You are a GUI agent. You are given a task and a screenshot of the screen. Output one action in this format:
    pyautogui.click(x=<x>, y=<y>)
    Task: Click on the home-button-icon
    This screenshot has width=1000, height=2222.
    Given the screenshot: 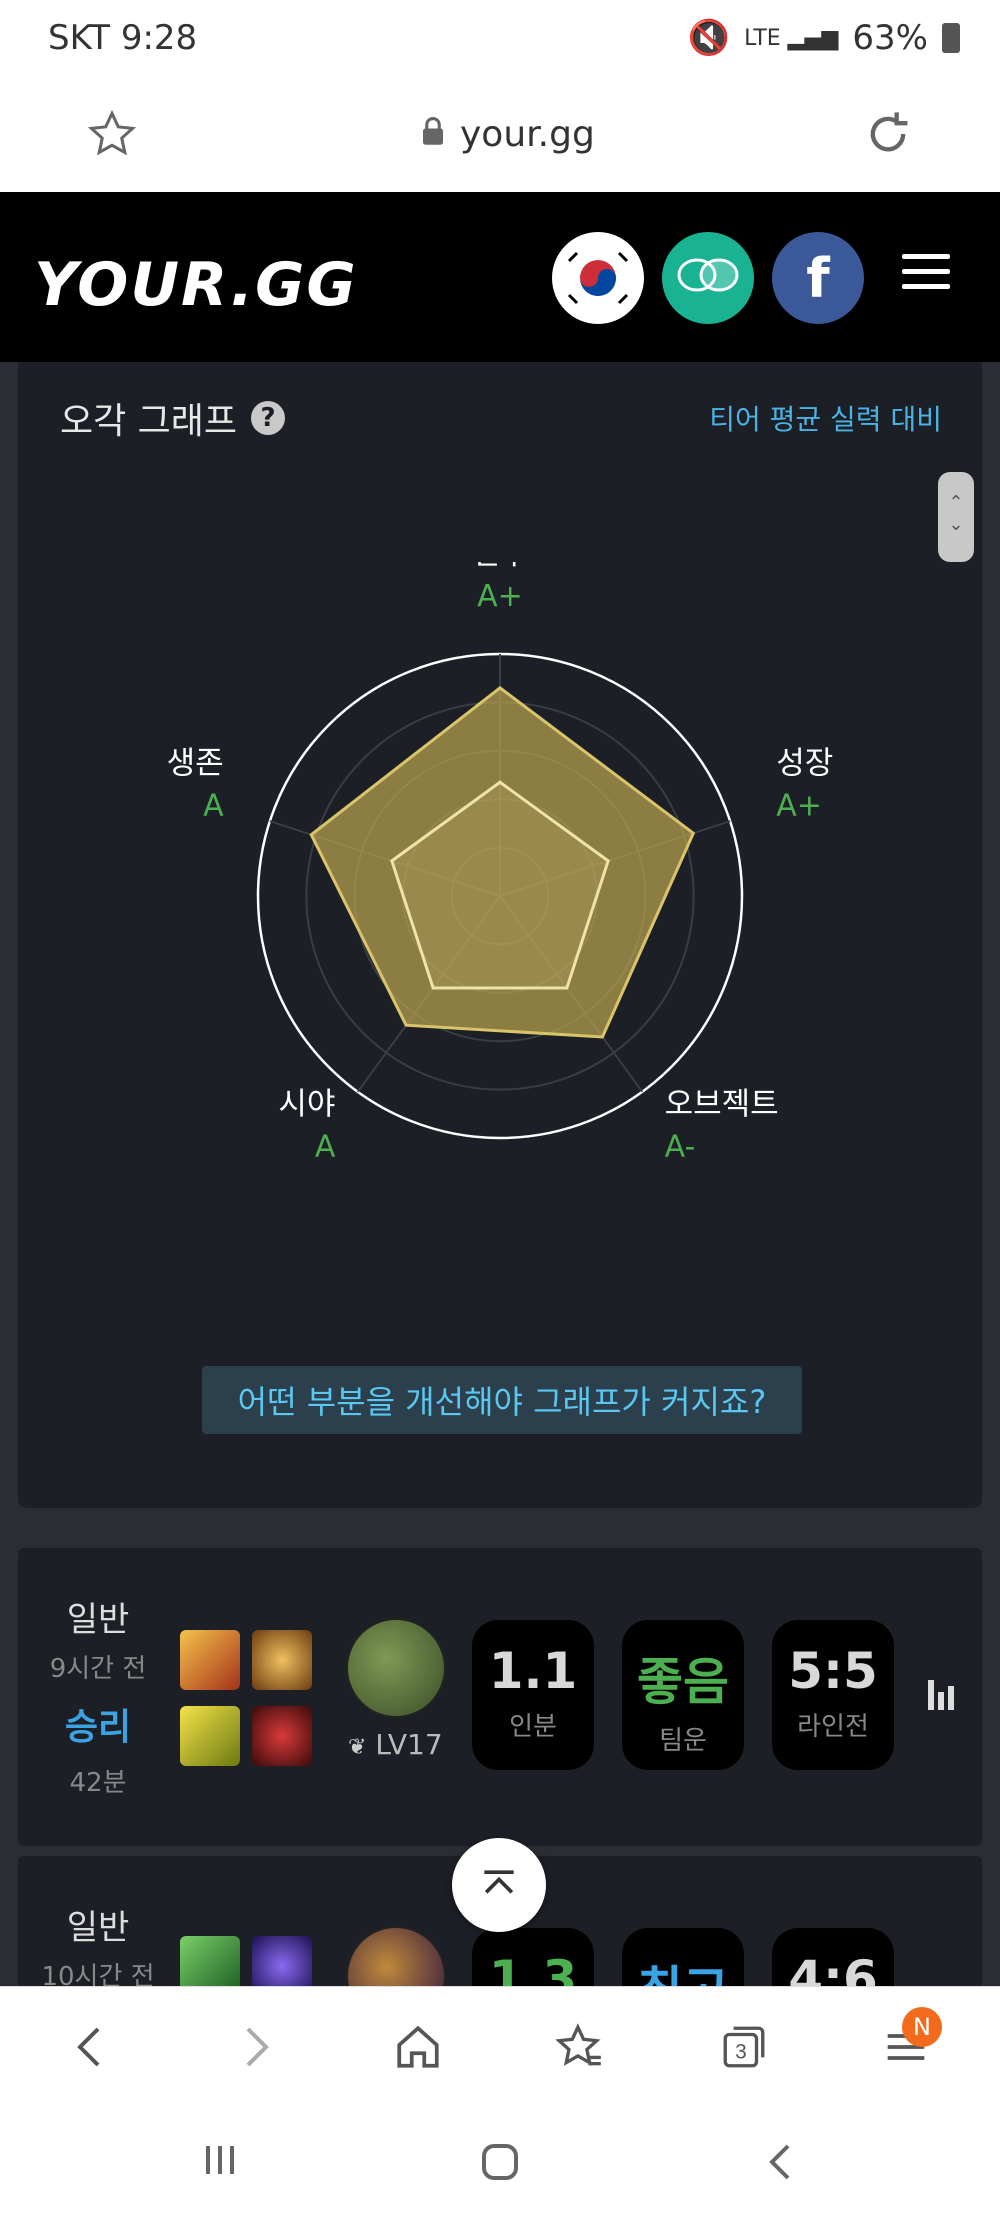 What is the action you would take?
    pyautogui.click(x=500, y=2164)
    